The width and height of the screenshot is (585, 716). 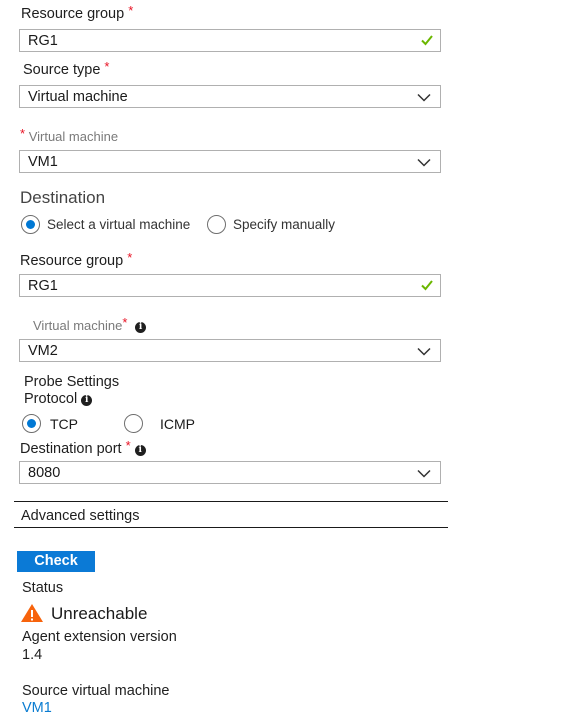 I want to click on radio-label-icmp: ICMP, so click(x=177, y=424).